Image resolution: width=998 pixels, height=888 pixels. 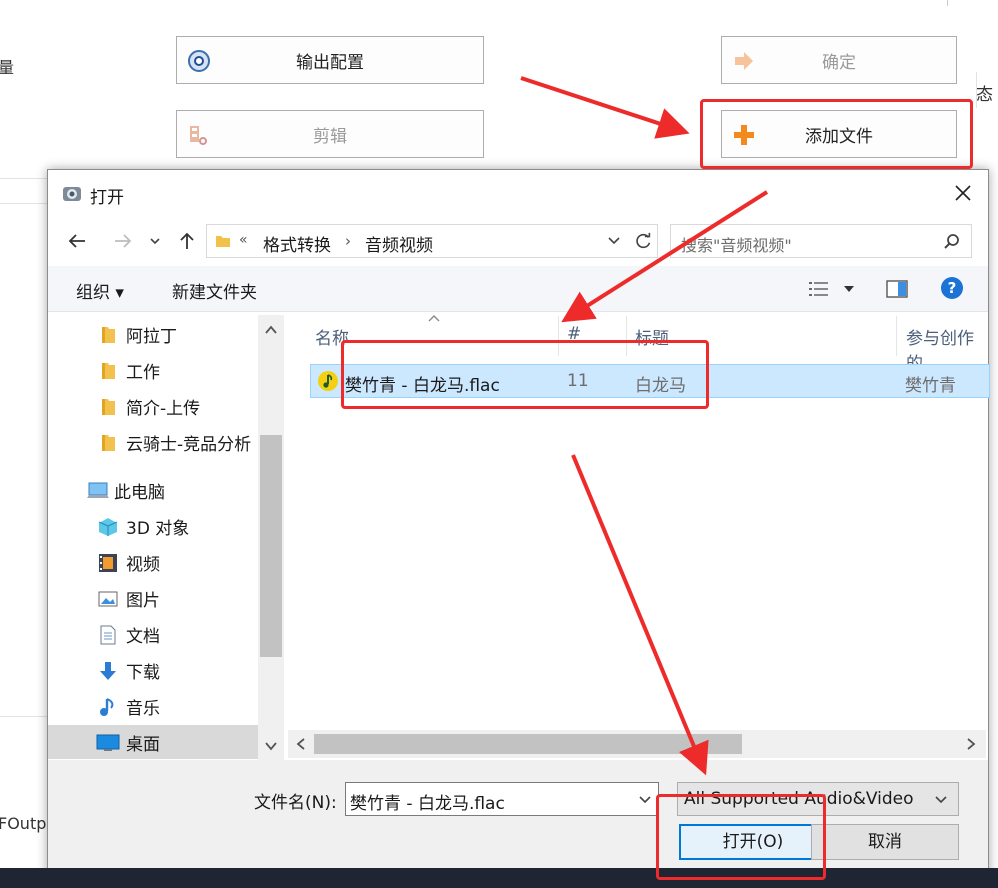 I want to click on file-artist: 樊竹青, so click(x=930, y=386).